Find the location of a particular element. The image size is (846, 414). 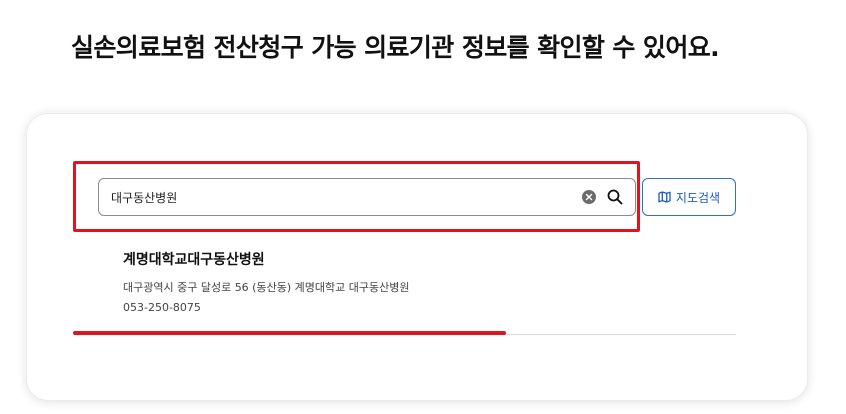

map-search-label: 지도검색 is located at coordinates (698, 197).